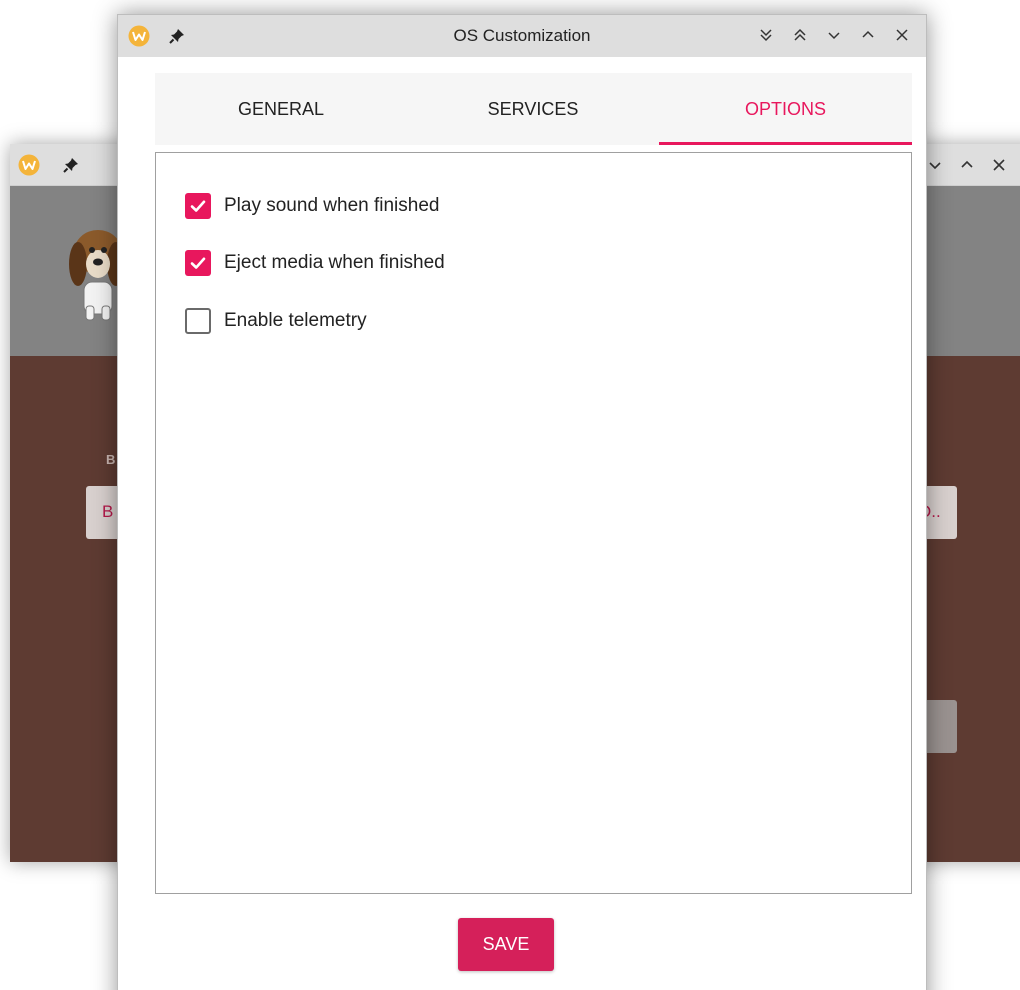  I want to click on keep-below-icon, so click(766, 35).